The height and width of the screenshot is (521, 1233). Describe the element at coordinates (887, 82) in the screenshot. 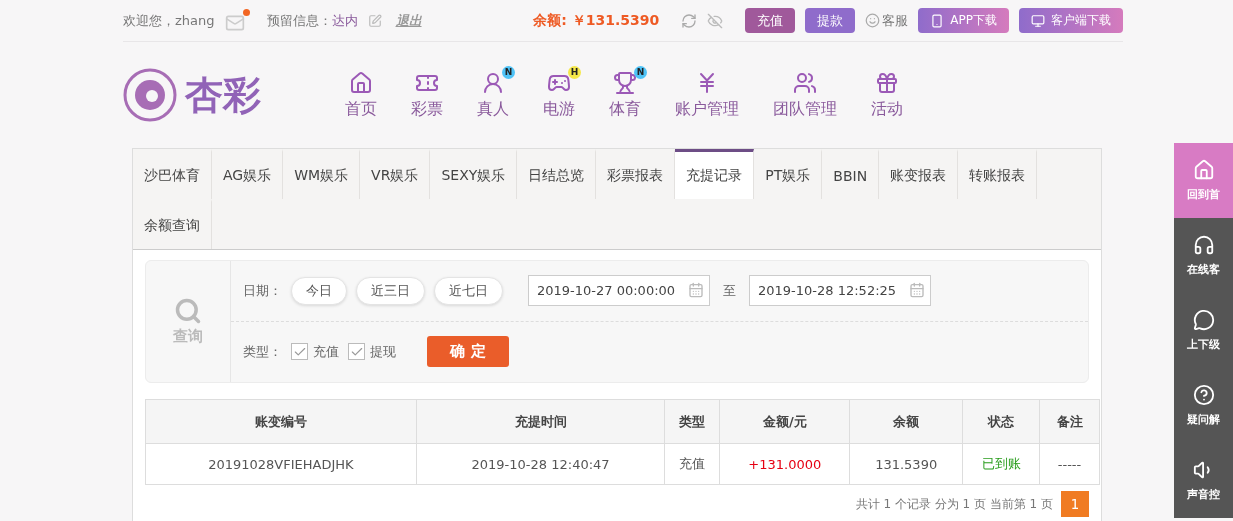

I see `gift-icon` at that location.